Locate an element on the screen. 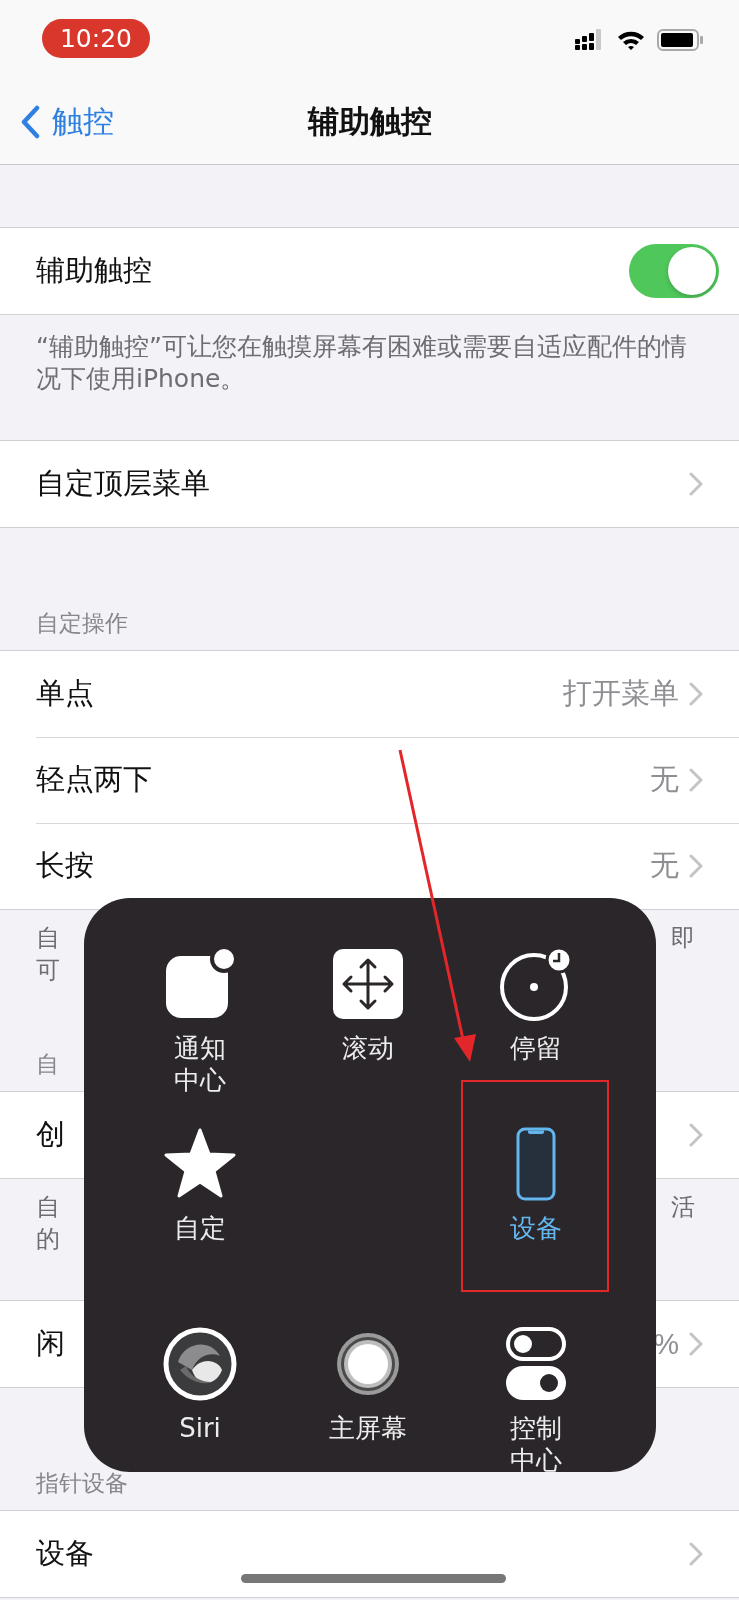 The height and width of the screenshot is (1600, 739). section-header: 自 is located at coordinates (47, 1064).